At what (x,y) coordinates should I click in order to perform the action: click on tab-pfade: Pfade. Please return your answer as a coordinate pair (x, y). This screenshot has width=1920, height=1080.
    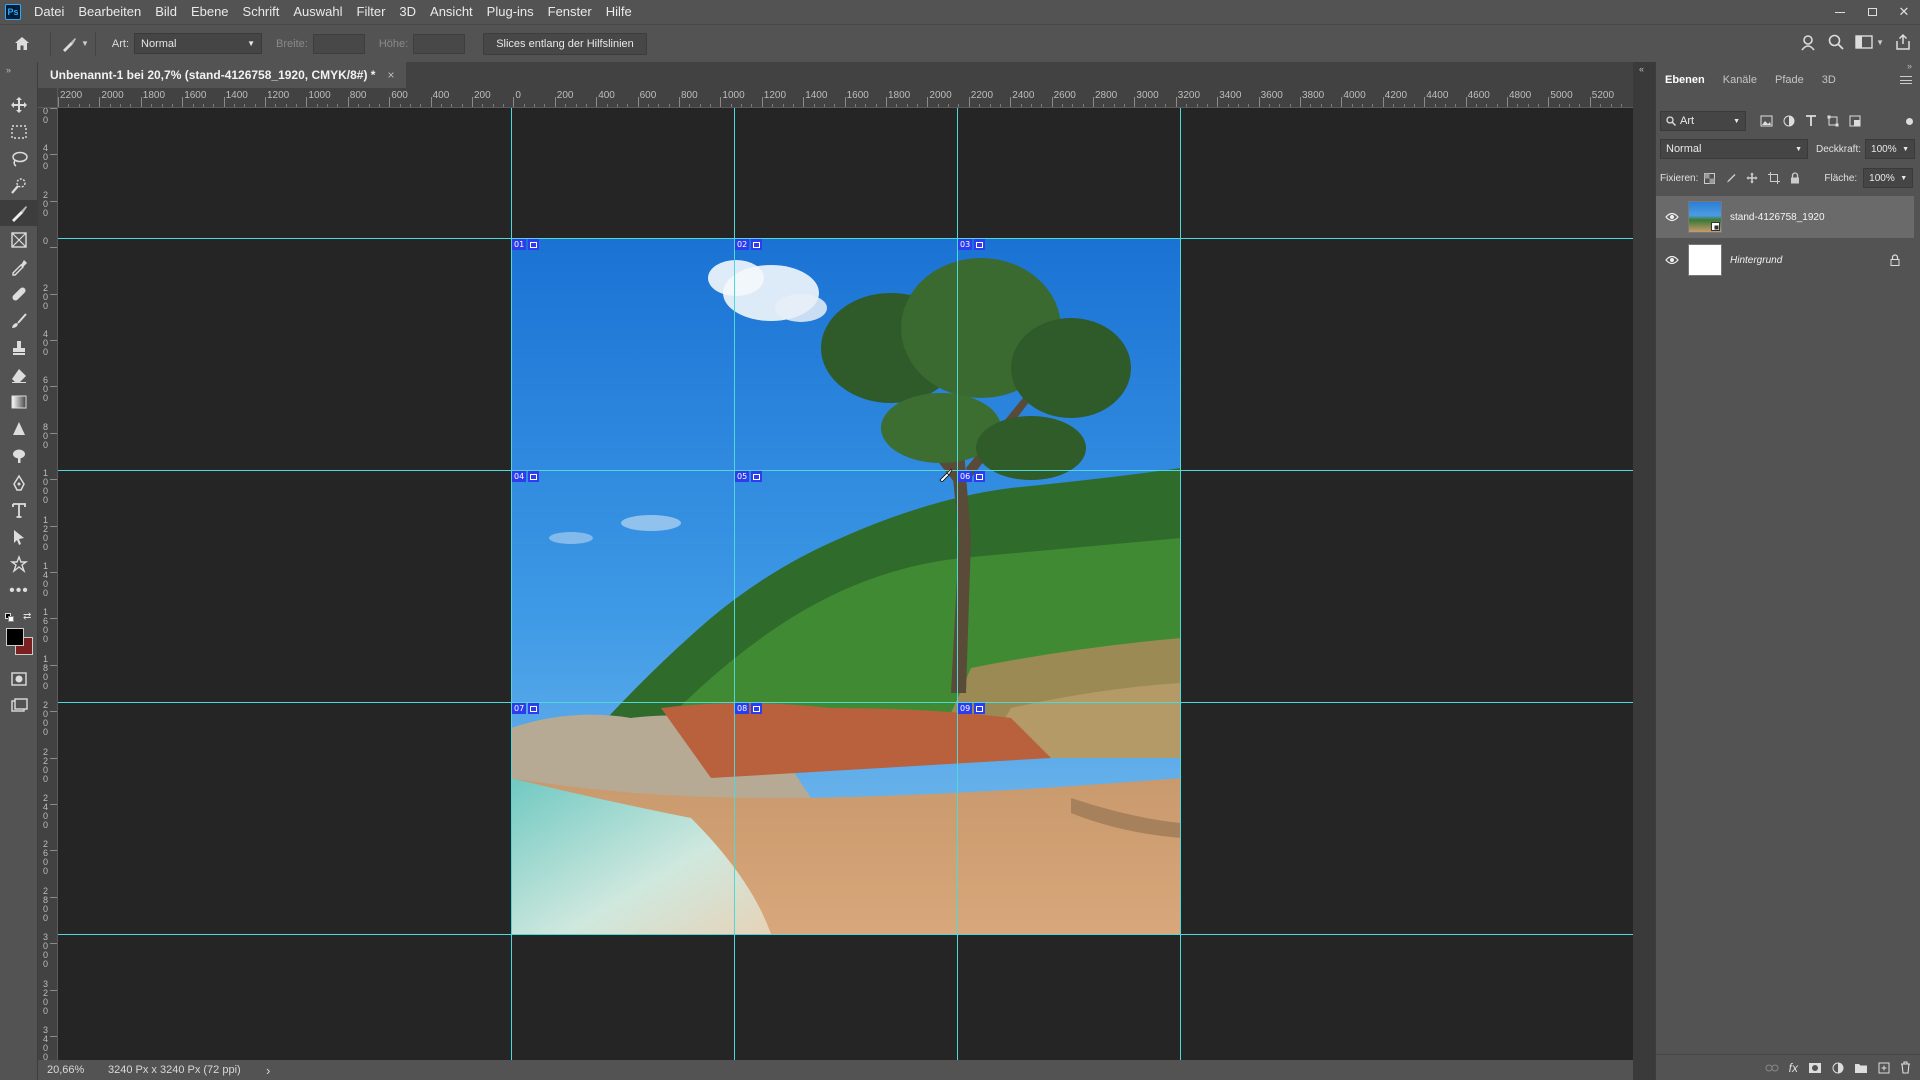
    Looking at the image, I should click on (1789, 80).